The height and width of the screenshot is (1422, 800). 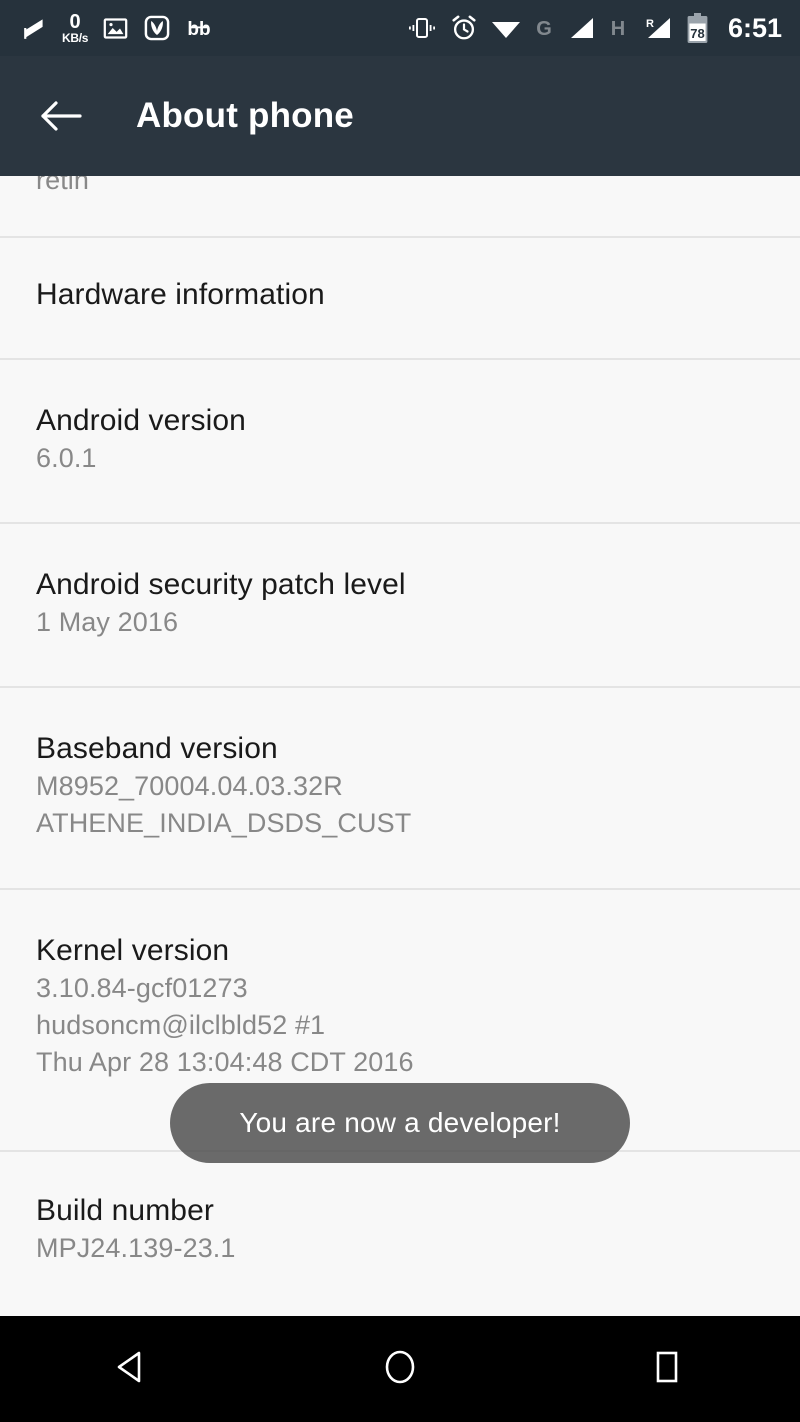 I want to click on app-bar: About phone, so click(x=400, y=116).